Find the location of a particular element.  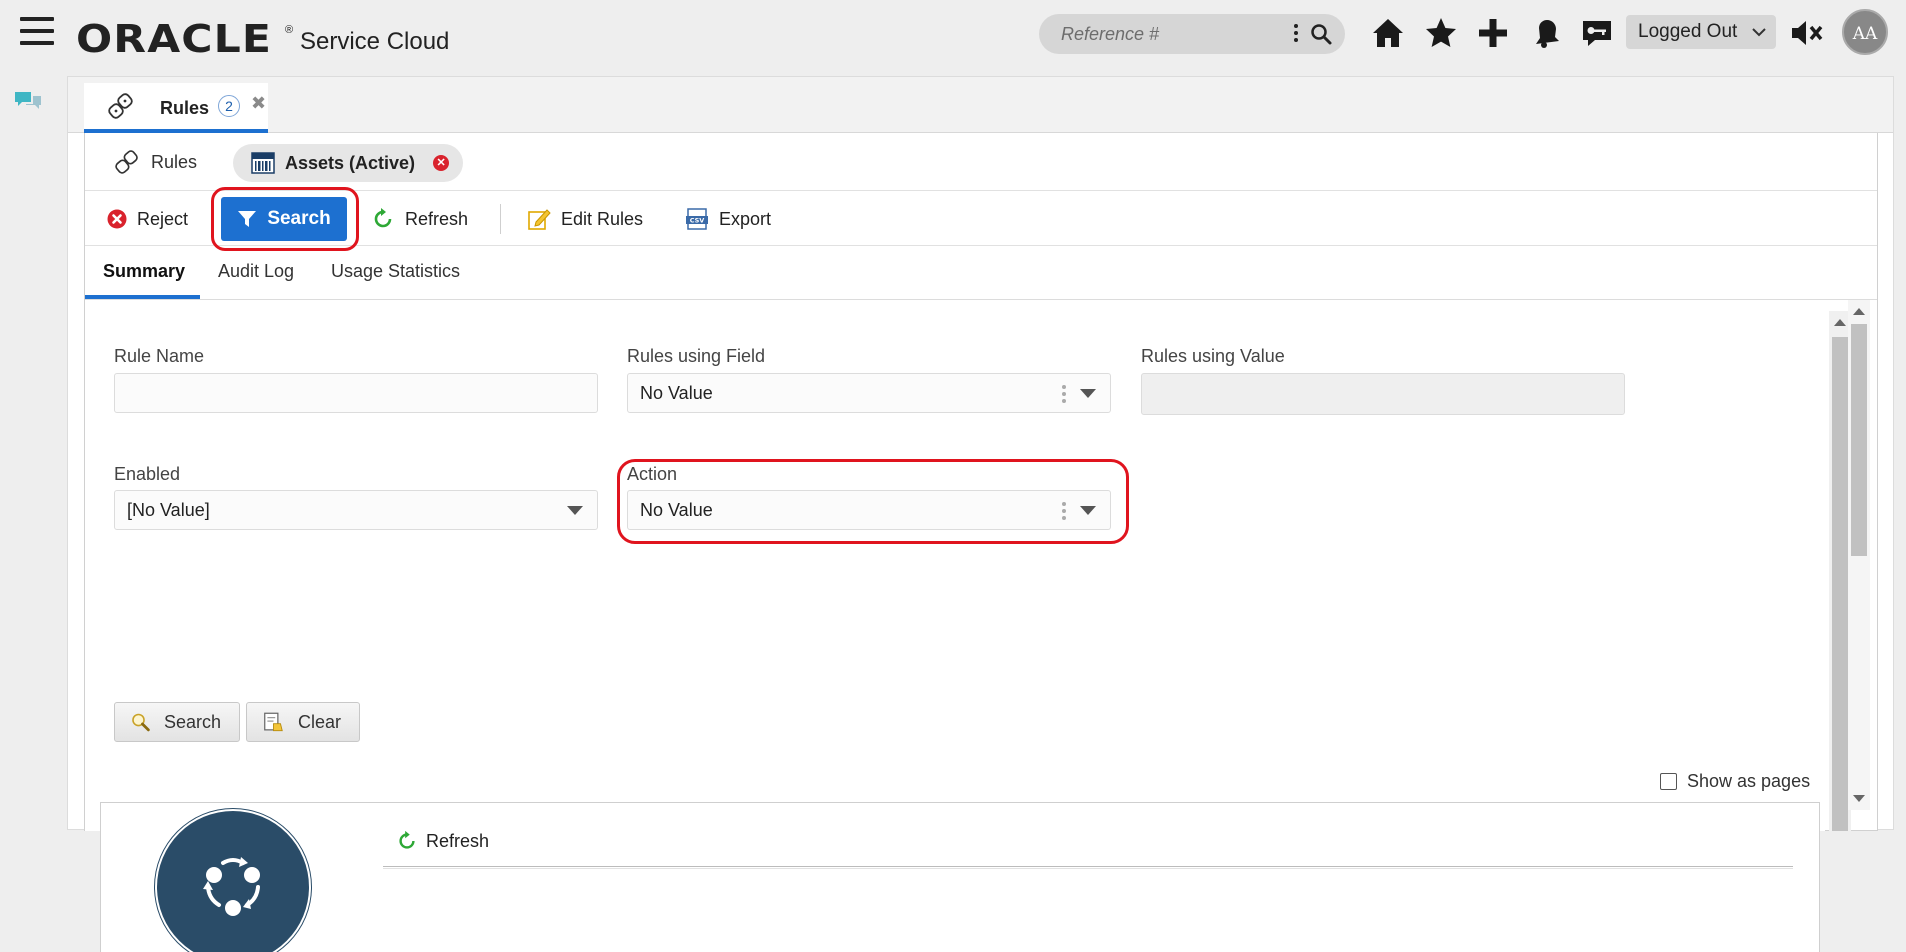

close-tab-icon: ✖ is located at coordinates (258, 103).